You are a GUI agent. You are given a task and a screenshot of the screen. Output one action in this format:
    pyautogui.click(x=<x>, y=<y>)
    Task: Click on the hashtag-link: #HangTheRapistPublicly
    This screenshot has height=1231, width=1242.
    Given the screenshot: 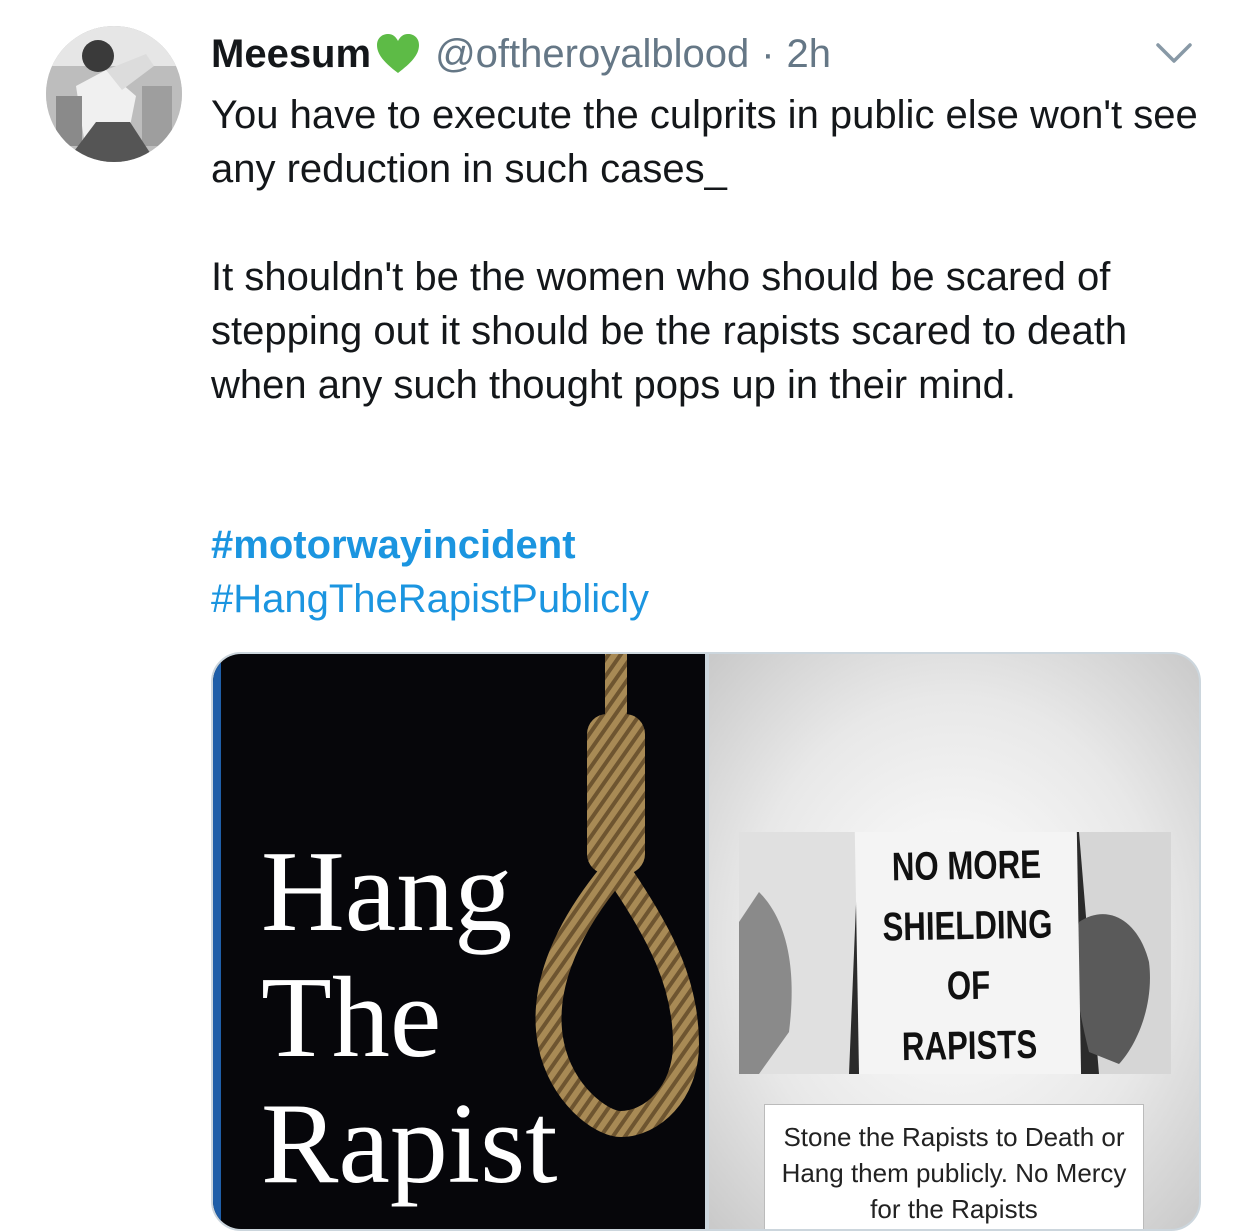 What is the action you would take?
    pyautogui.click(x=430, y=599)
    